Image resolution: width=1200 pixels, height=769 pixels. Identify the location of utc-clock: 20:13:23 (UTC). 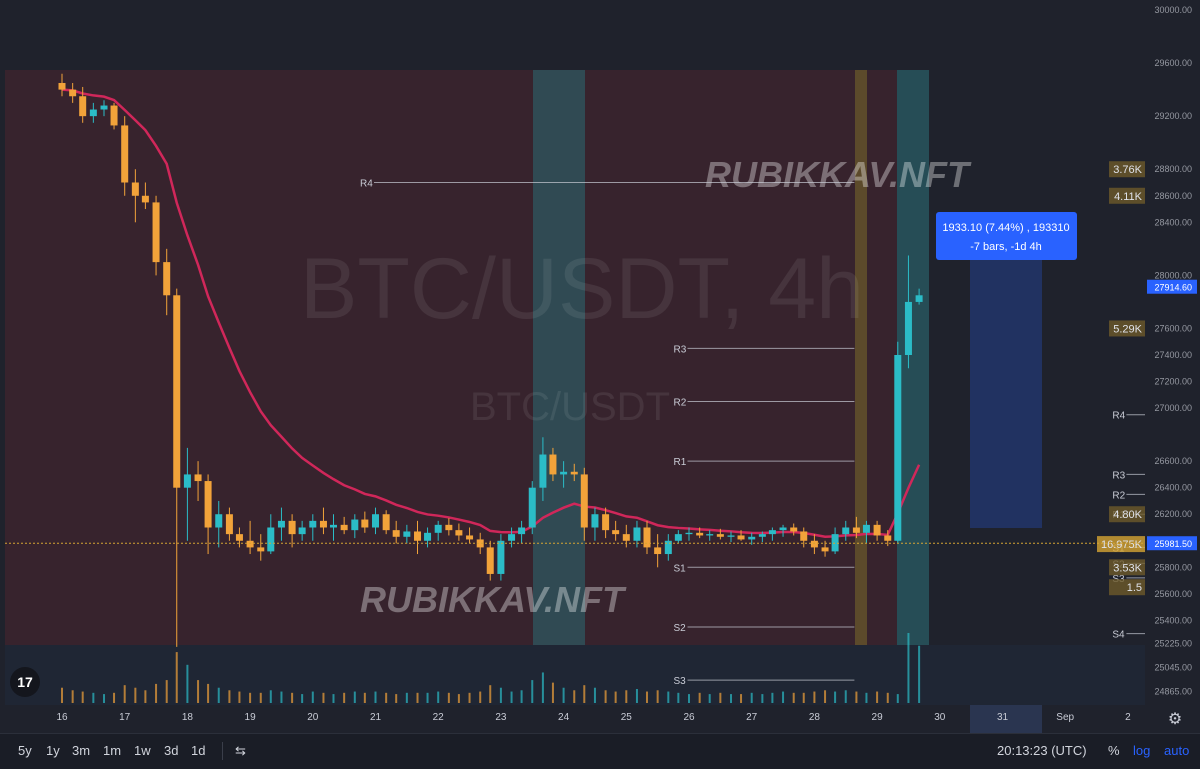
(1042, 750).